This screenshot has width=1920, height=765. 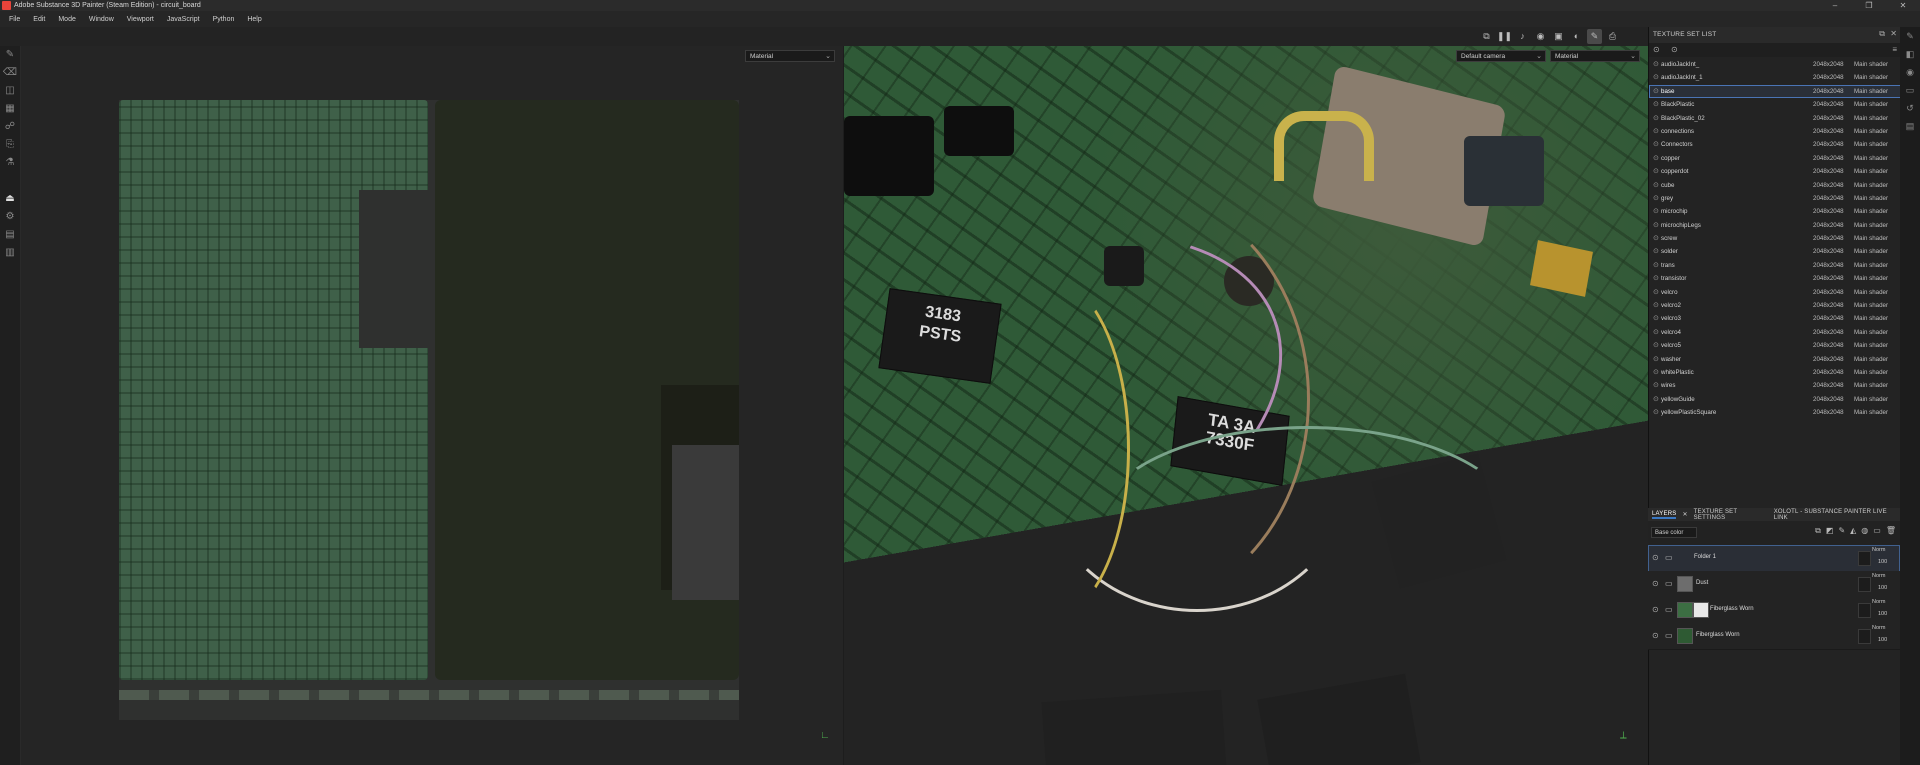 I want to click on tab-layers: LAYERS, so click(x=1664, y=515).